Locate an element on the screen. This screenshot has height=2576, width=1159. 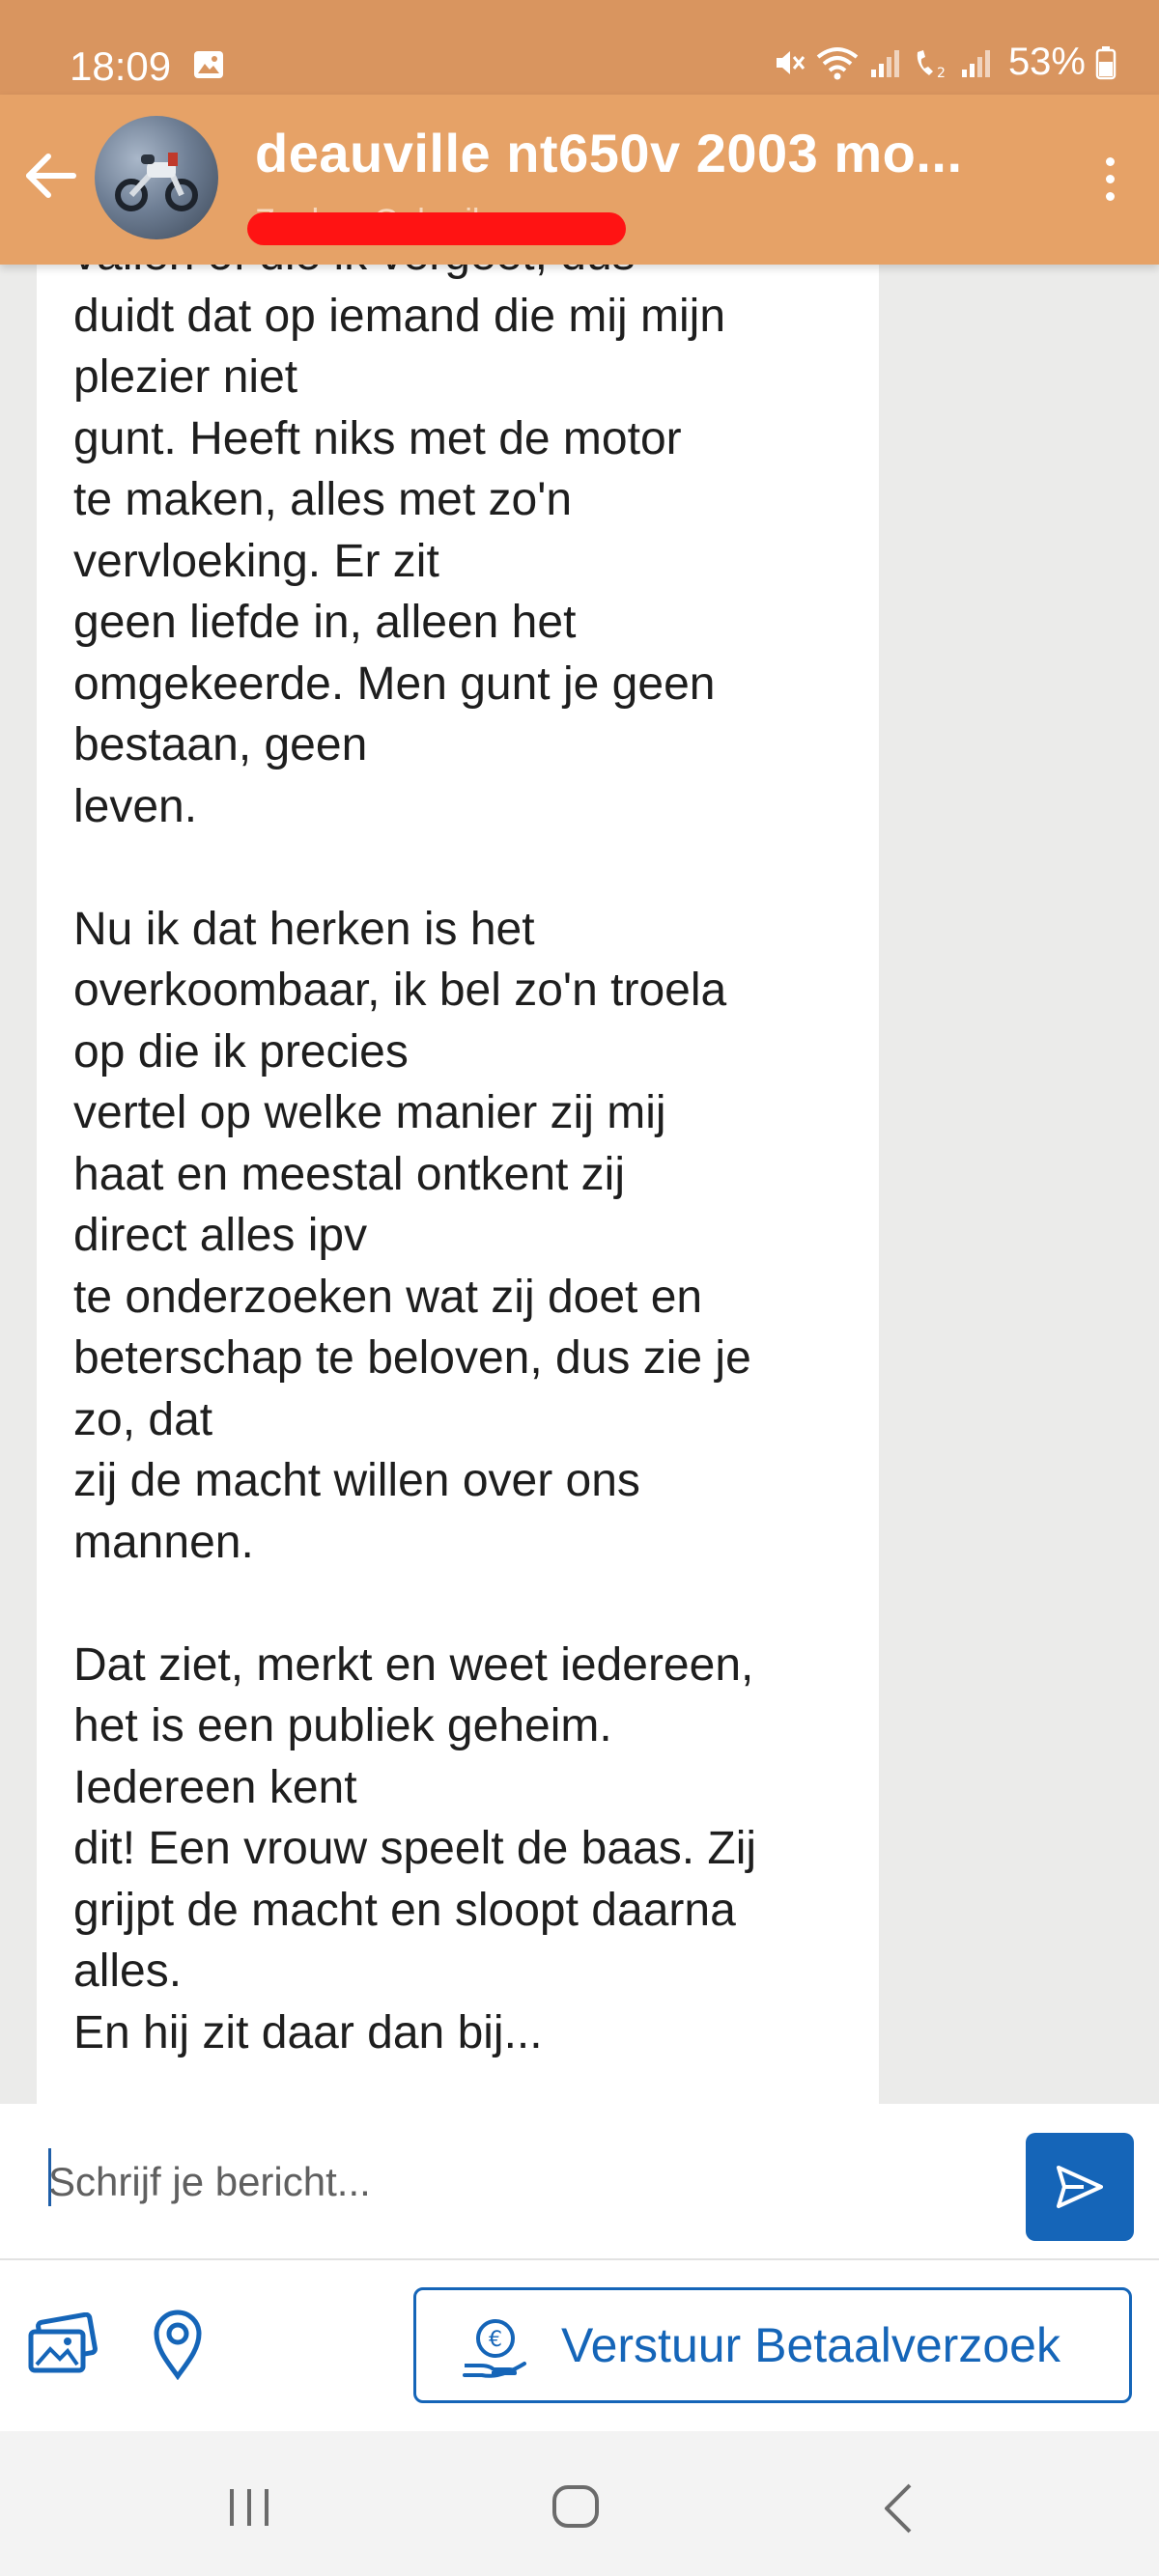
message-line: Iedereen kent is located at coordinates (215, 1787).